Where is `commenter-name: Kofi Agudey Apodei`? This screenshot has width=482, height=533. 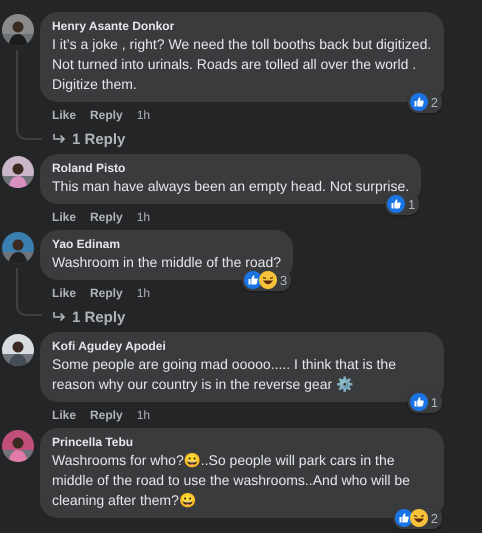
commenter-name: Kofi Agudey Apodei is located at coordinates (242, 346).